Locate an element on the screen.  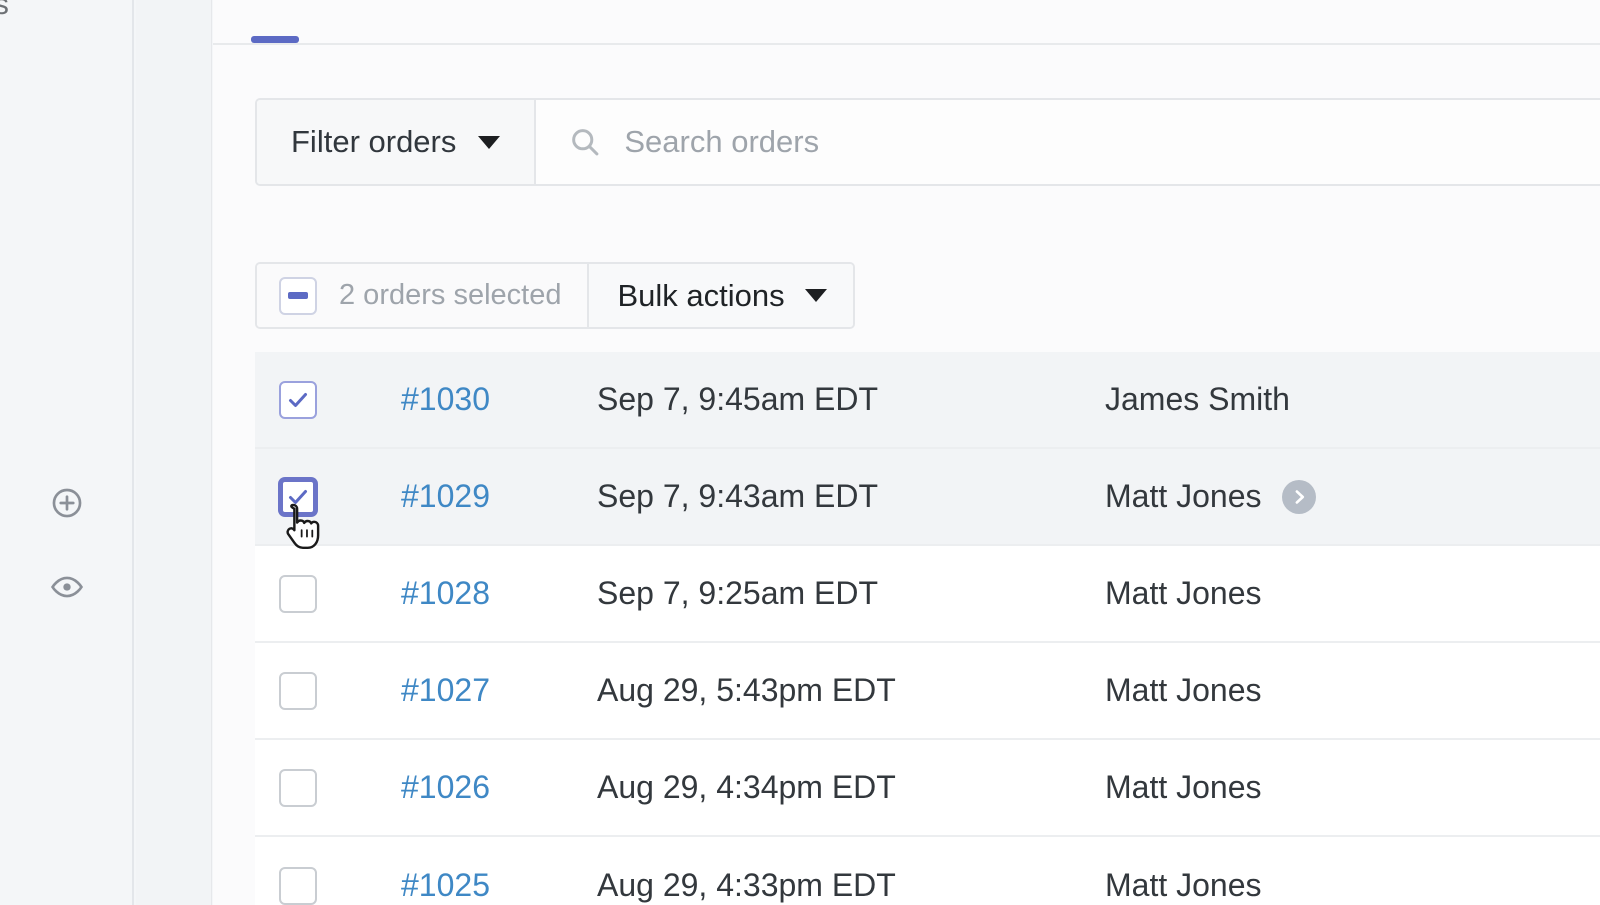
table-row: #1026 Aug 29, 4:34pm EDT Matt Jones is located at coordinates (927, 788).